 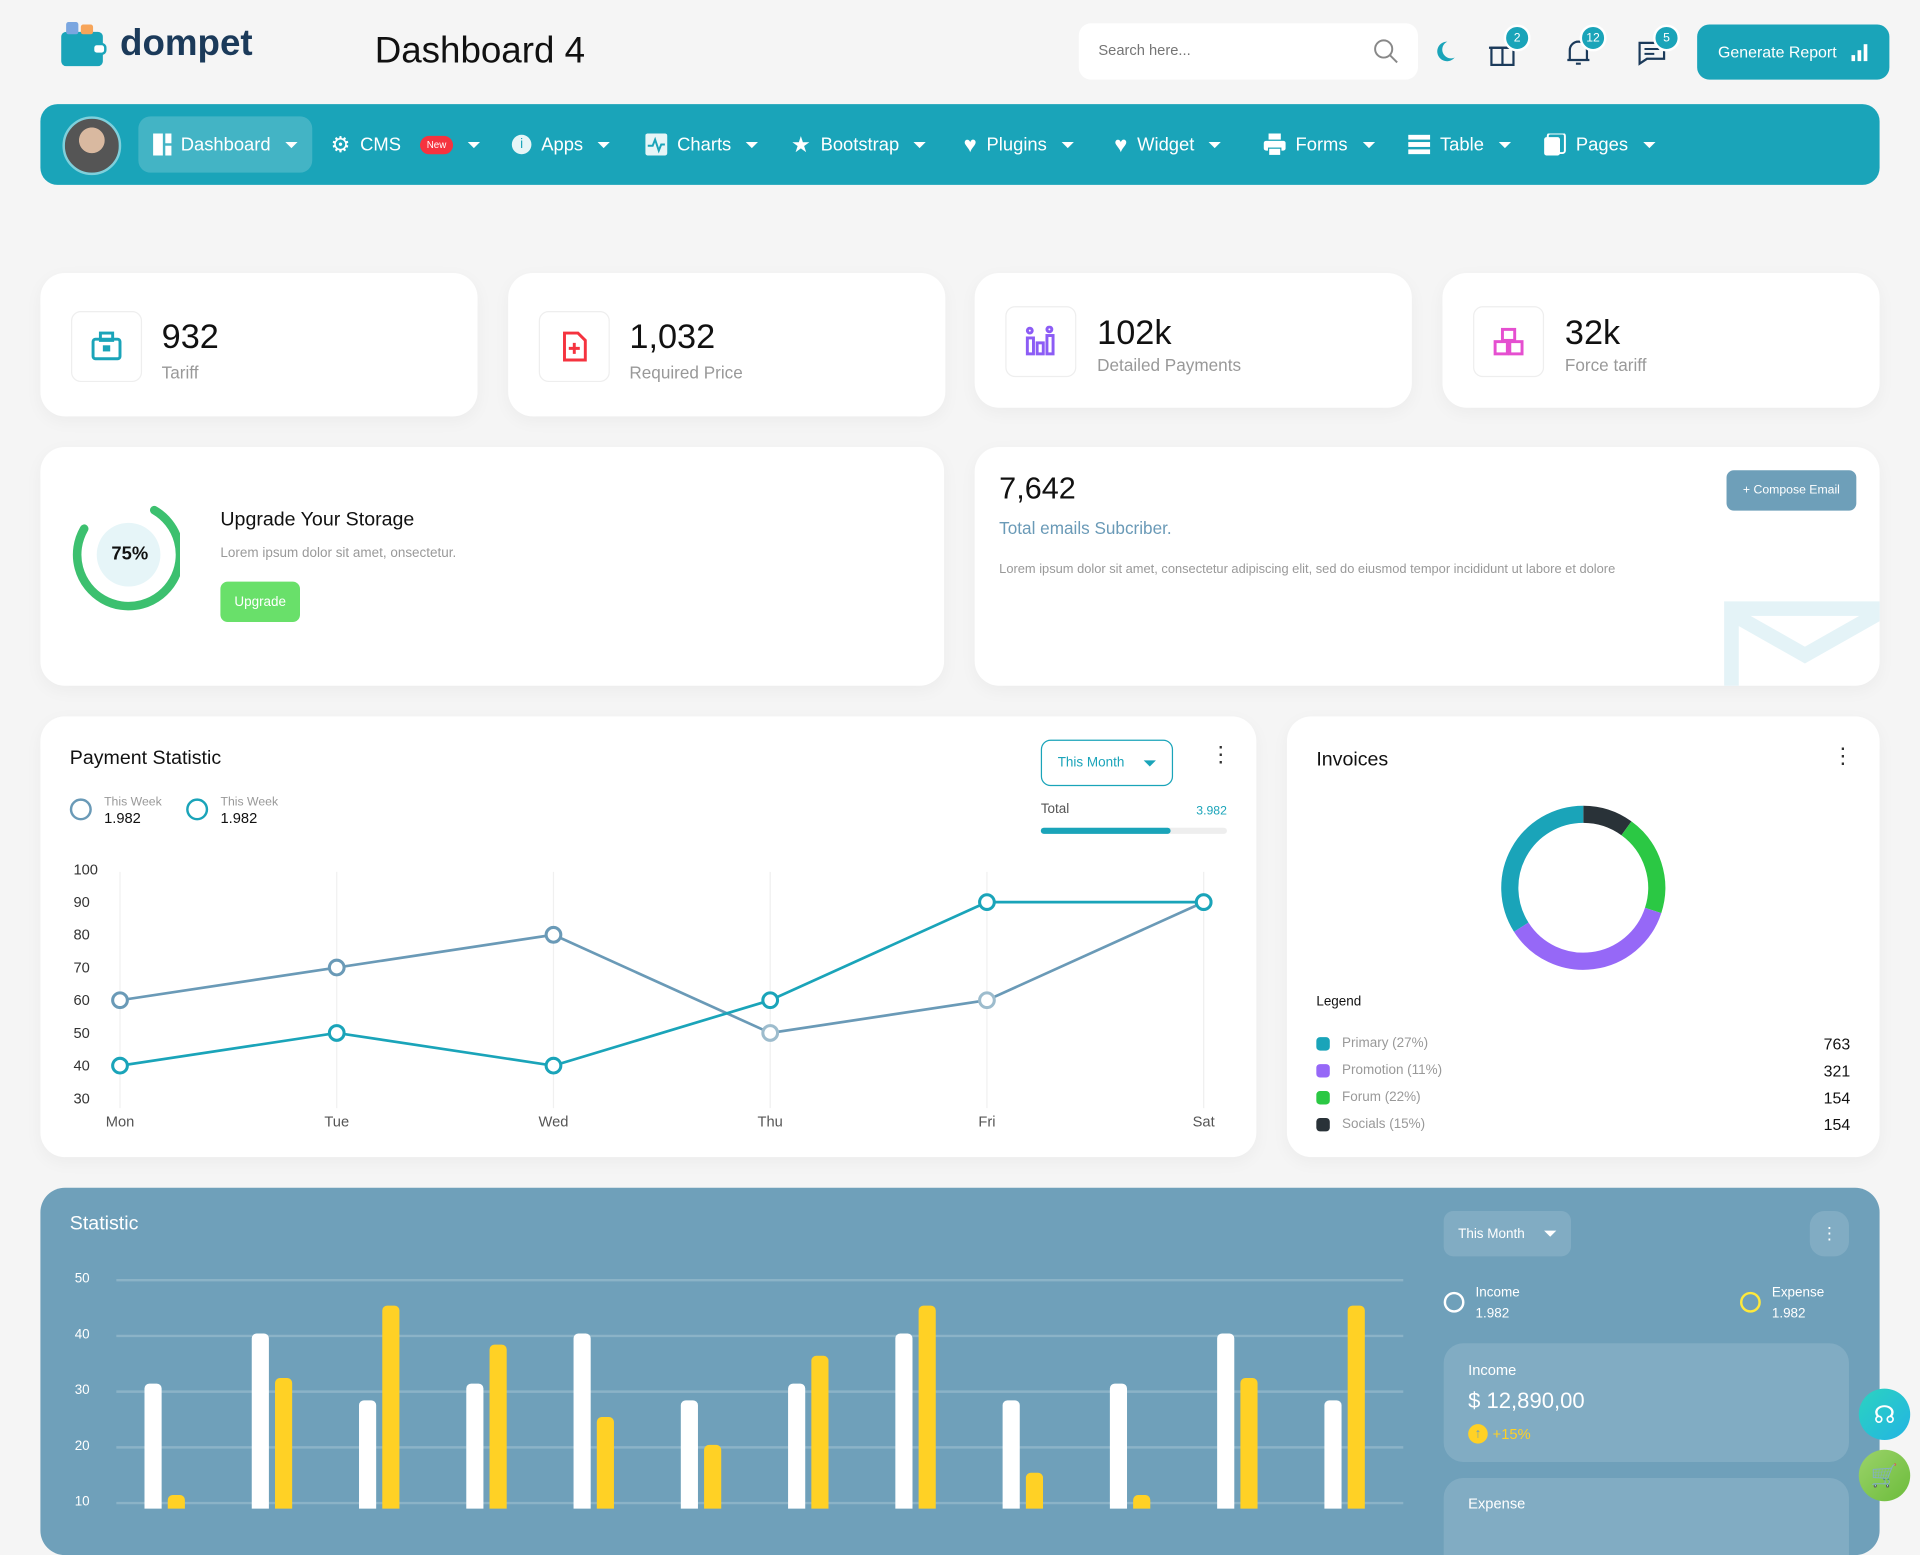 What do you see at coordinates (1791, 490) in the screenshot?
I see `compose-email-button: + Compose Email` at bounding box center [1791, 490].